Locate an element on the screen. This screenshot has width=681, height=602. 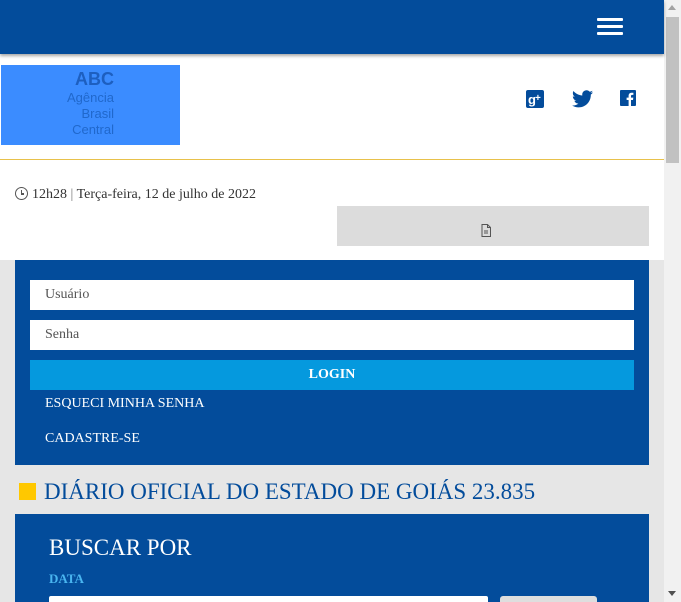
yellow-square-icon is located at coordinates (27, 491).